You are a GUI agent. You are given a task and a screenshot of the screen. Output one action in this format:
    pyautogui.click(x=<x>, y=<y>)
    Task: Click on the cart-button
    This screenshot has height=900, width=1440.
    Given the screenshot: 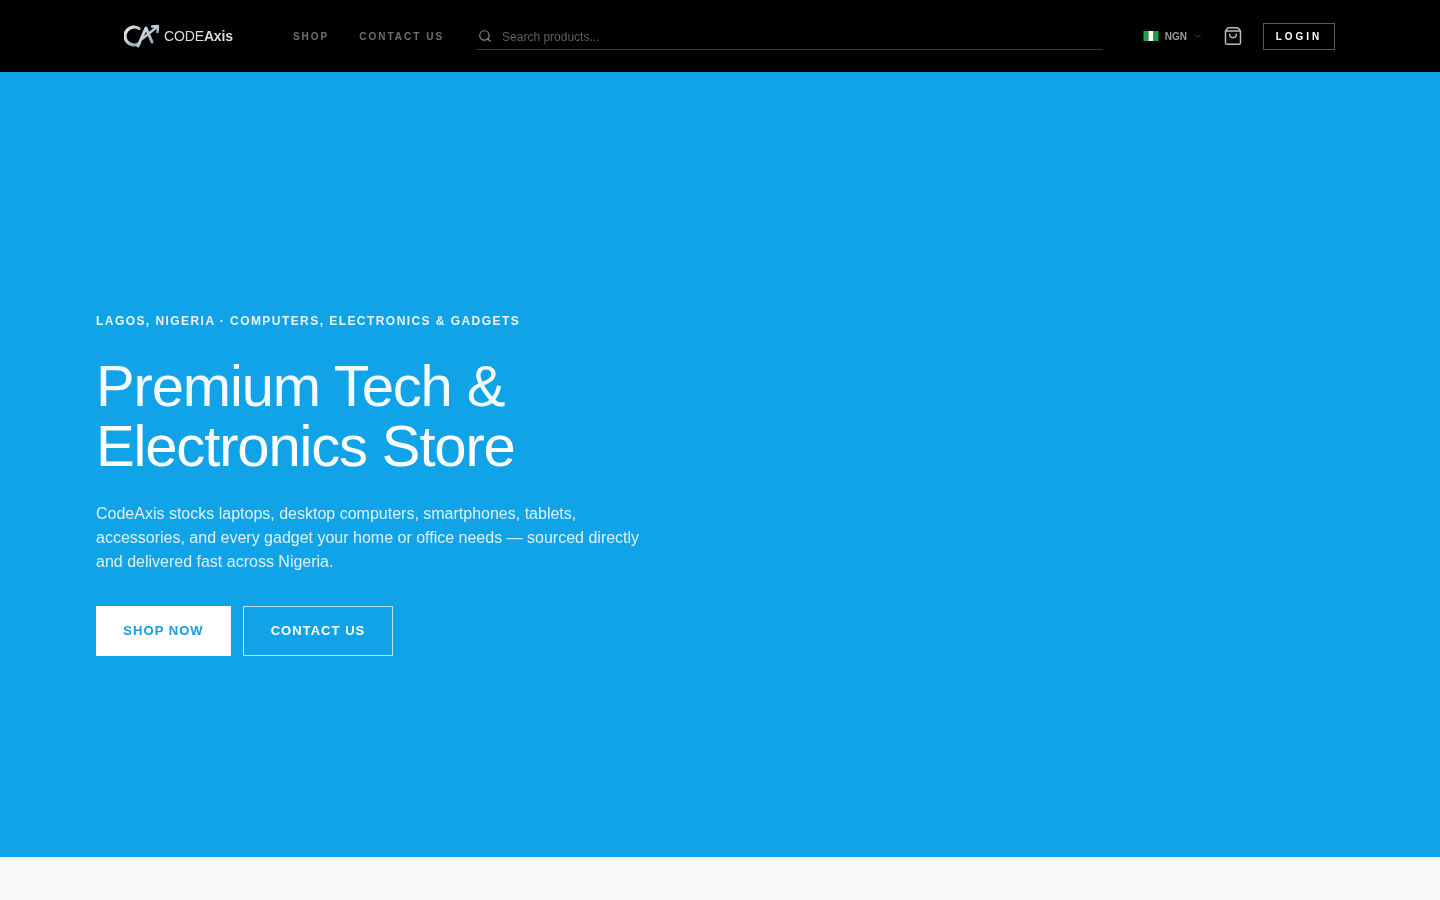 What is the action you would take?
    pyautogui.click(x=1233, y=36)
    